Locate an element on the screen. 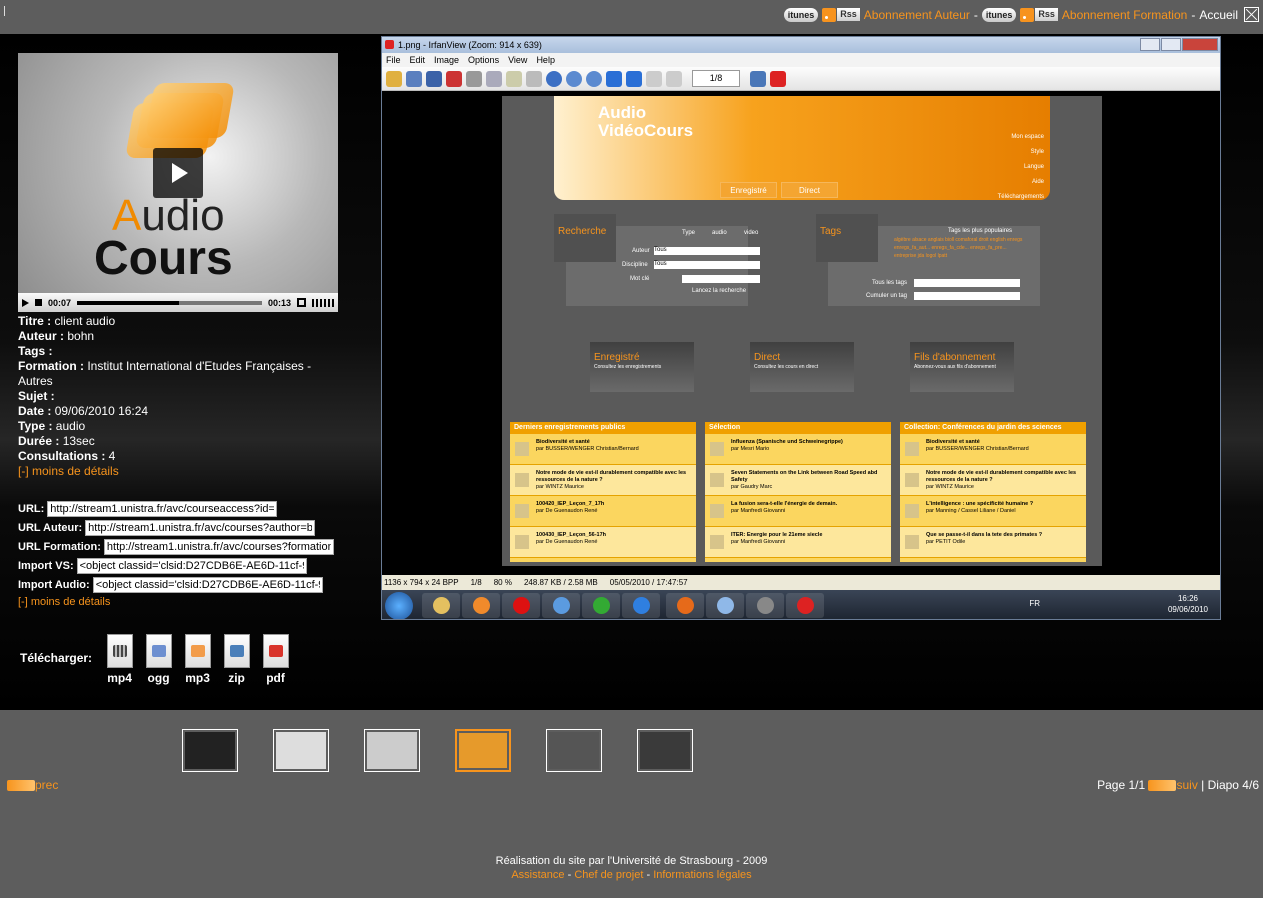 The image size is (1263, 898). pager-next: Page 1/1 suiv | Diapo 4/6 is located at coordinates (1178, 785).